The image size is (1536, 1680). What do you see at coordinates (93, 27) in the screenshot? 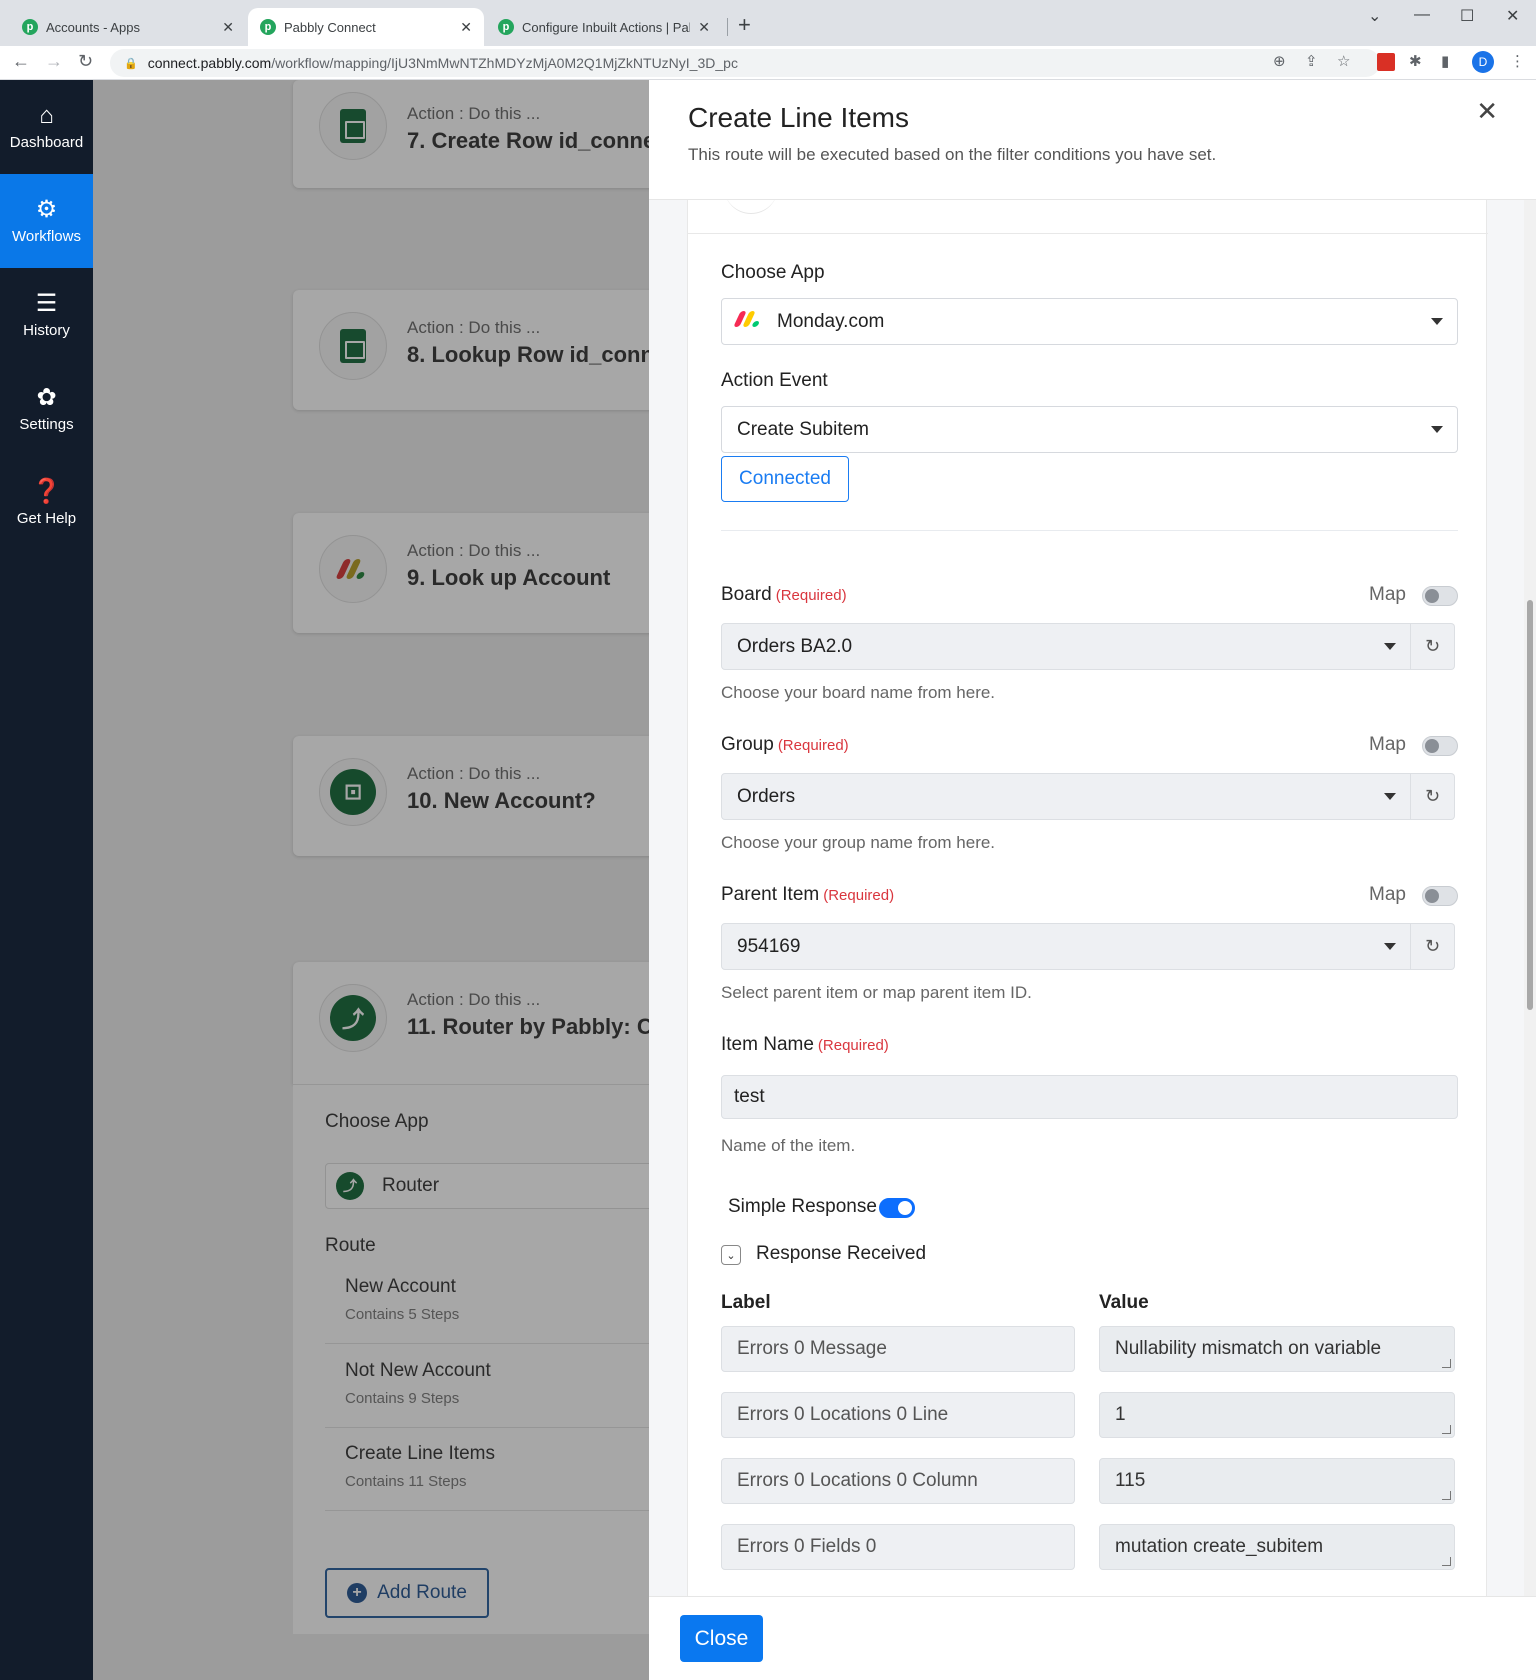
I see `tab-title: Accounts - Apps` at bounding box center [93, 27].